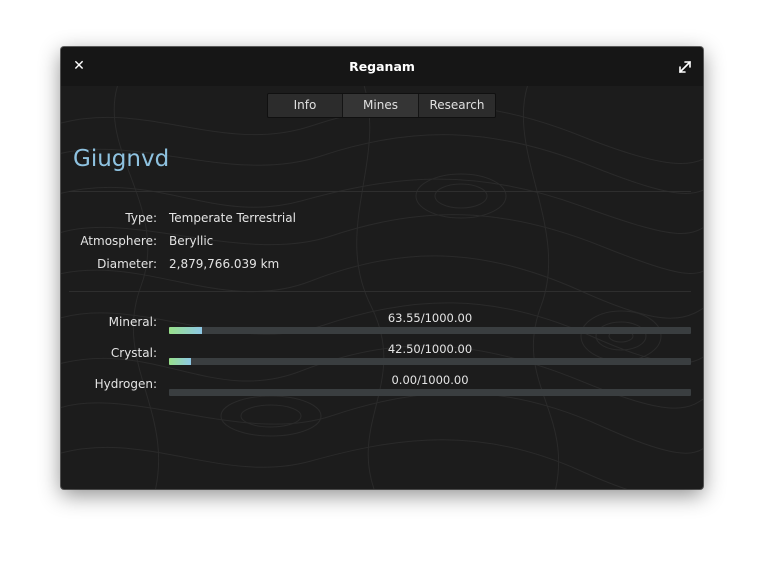 The height and width of the screenshot is (564, 764). I want to click on diameter-label: Diameter:, so click(127, 264).